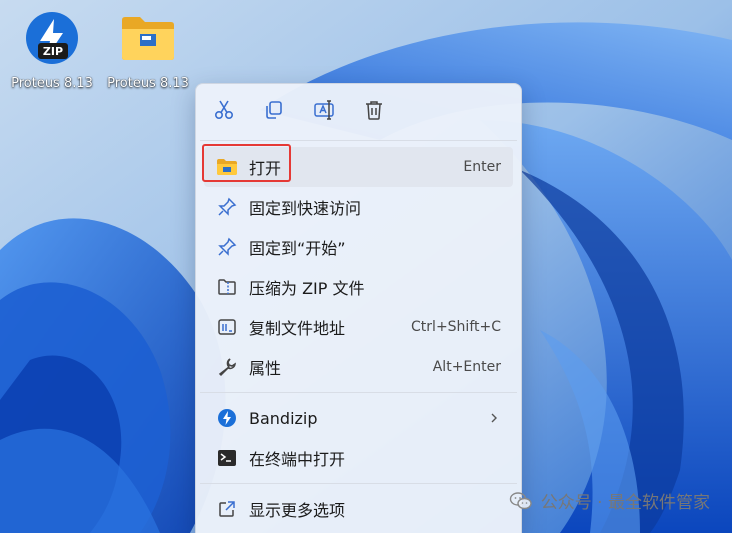 Image resolution: width=732 pixels, height=533 pixels. What do you see at coordinates (456, 327) in the screenshot?
I see `menu-item-shortcut: Ctrl+Shift+C` at bounding box center [456, 327].